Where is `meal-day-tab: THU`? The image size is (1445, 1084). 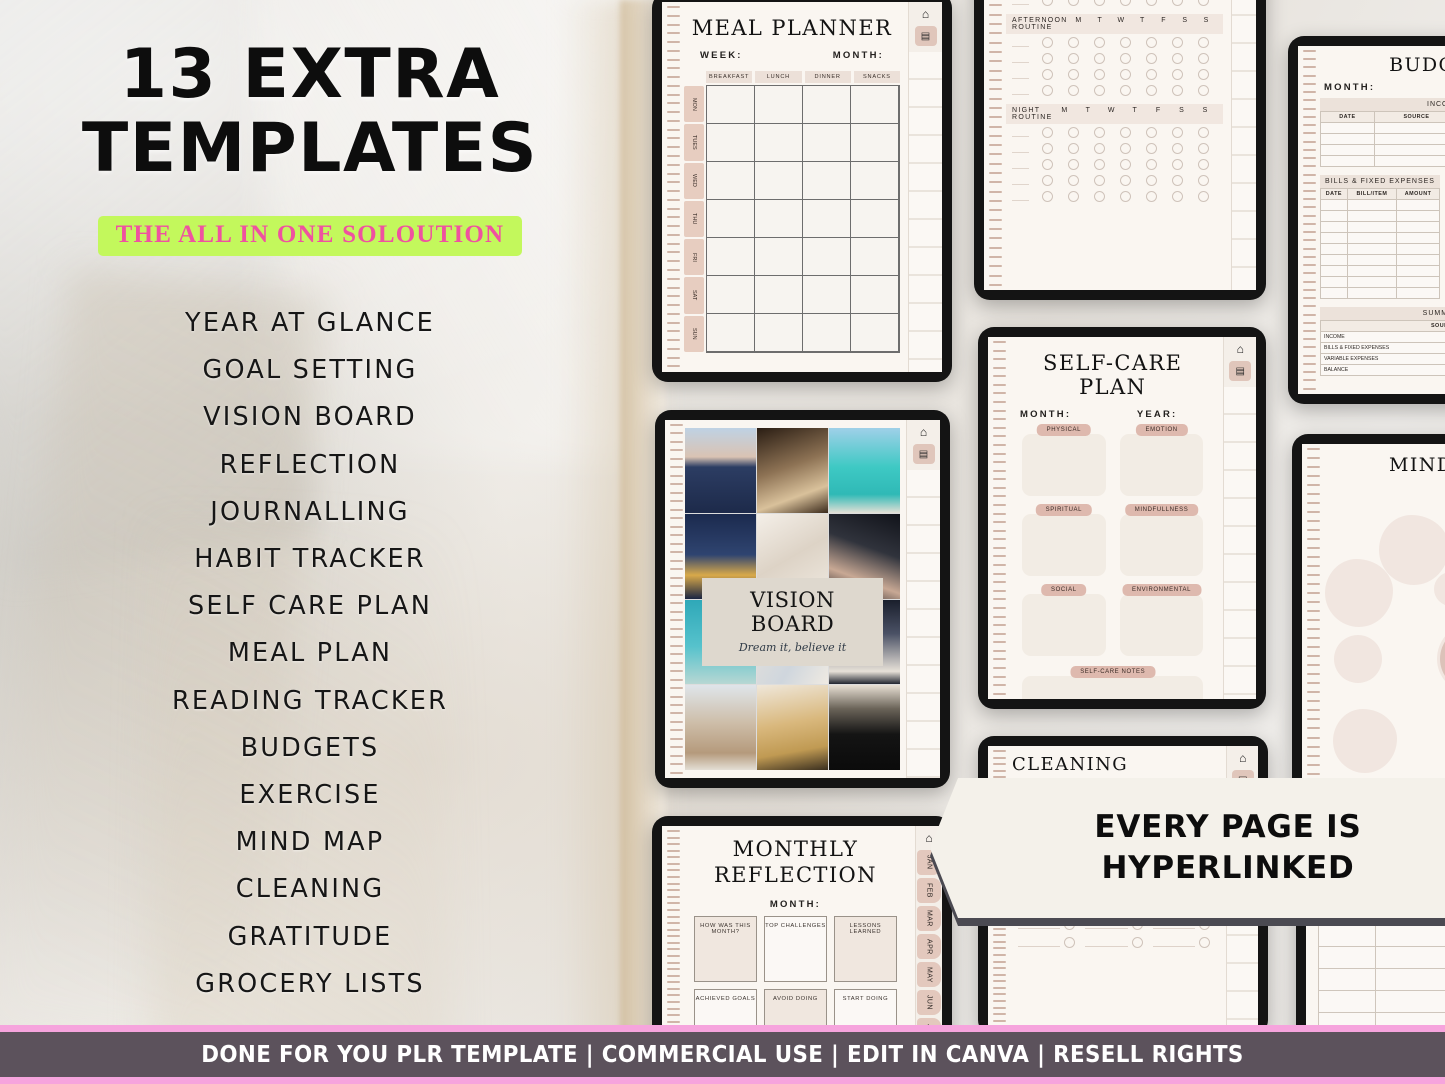
meal-day-tab: THU is located at coordinates (694, 219).